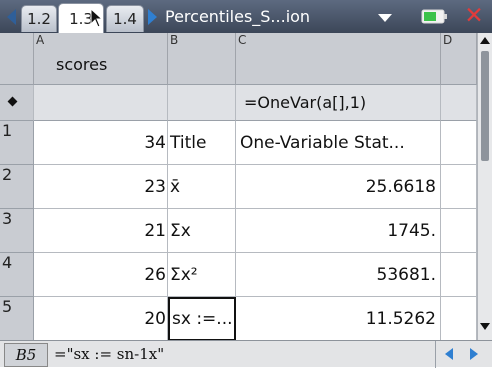 The width and height of the screenshot is (492, 368). I want to click on column-header-b: B, so click(202, 59).